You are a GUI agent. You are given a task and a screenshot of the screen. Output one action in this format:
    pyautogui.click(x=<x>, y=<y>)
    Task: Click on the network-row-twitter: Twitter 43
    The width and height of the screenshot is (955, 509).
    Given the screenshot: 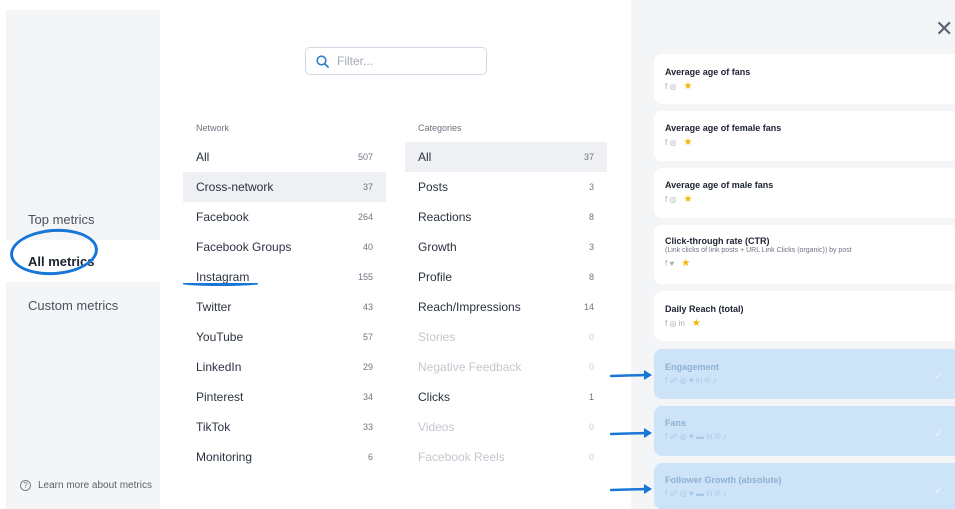 What is the action you would take?
    pyautogui.click(x=284, y=307)
    